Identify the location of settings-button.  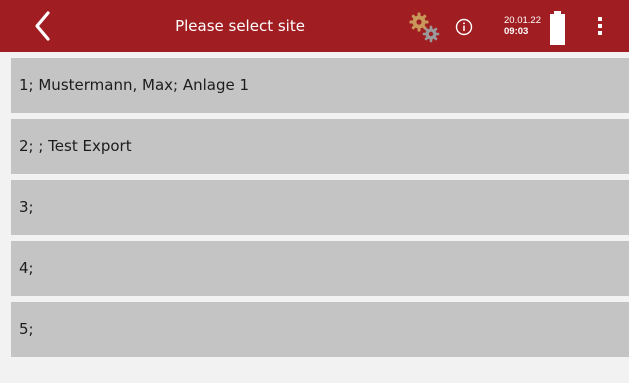
(425, 27).